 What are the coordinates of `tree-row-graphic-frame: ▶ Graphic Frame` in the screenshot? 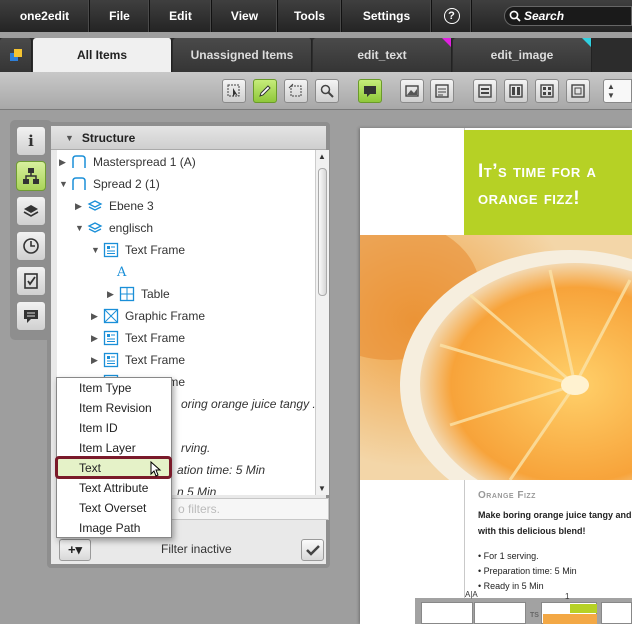 It's located at (148, 316).